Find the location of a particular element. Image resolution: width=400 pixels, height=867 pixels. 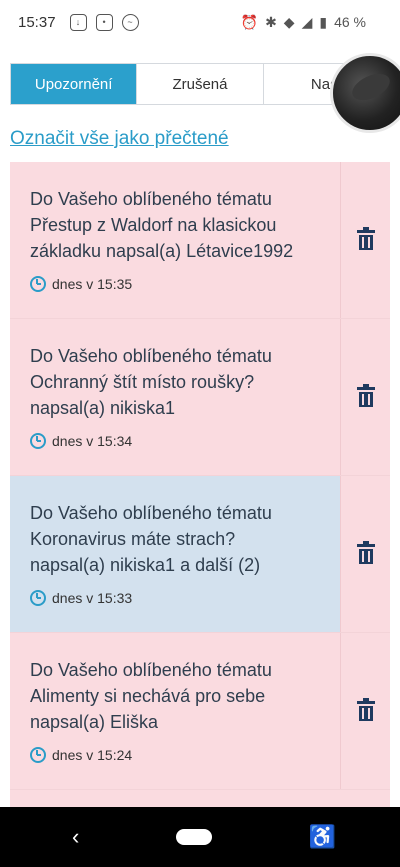

avatar is located at coordinates (365, 93).